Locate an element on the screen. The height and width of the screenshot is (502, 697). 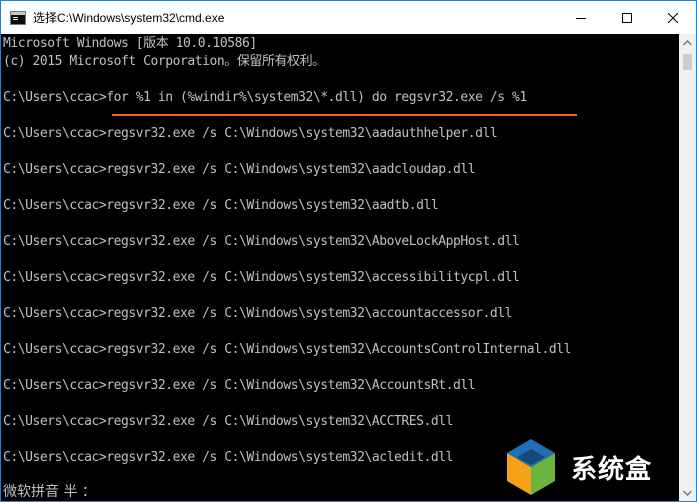
scroll-up-button is located at coordinates (687, 42).